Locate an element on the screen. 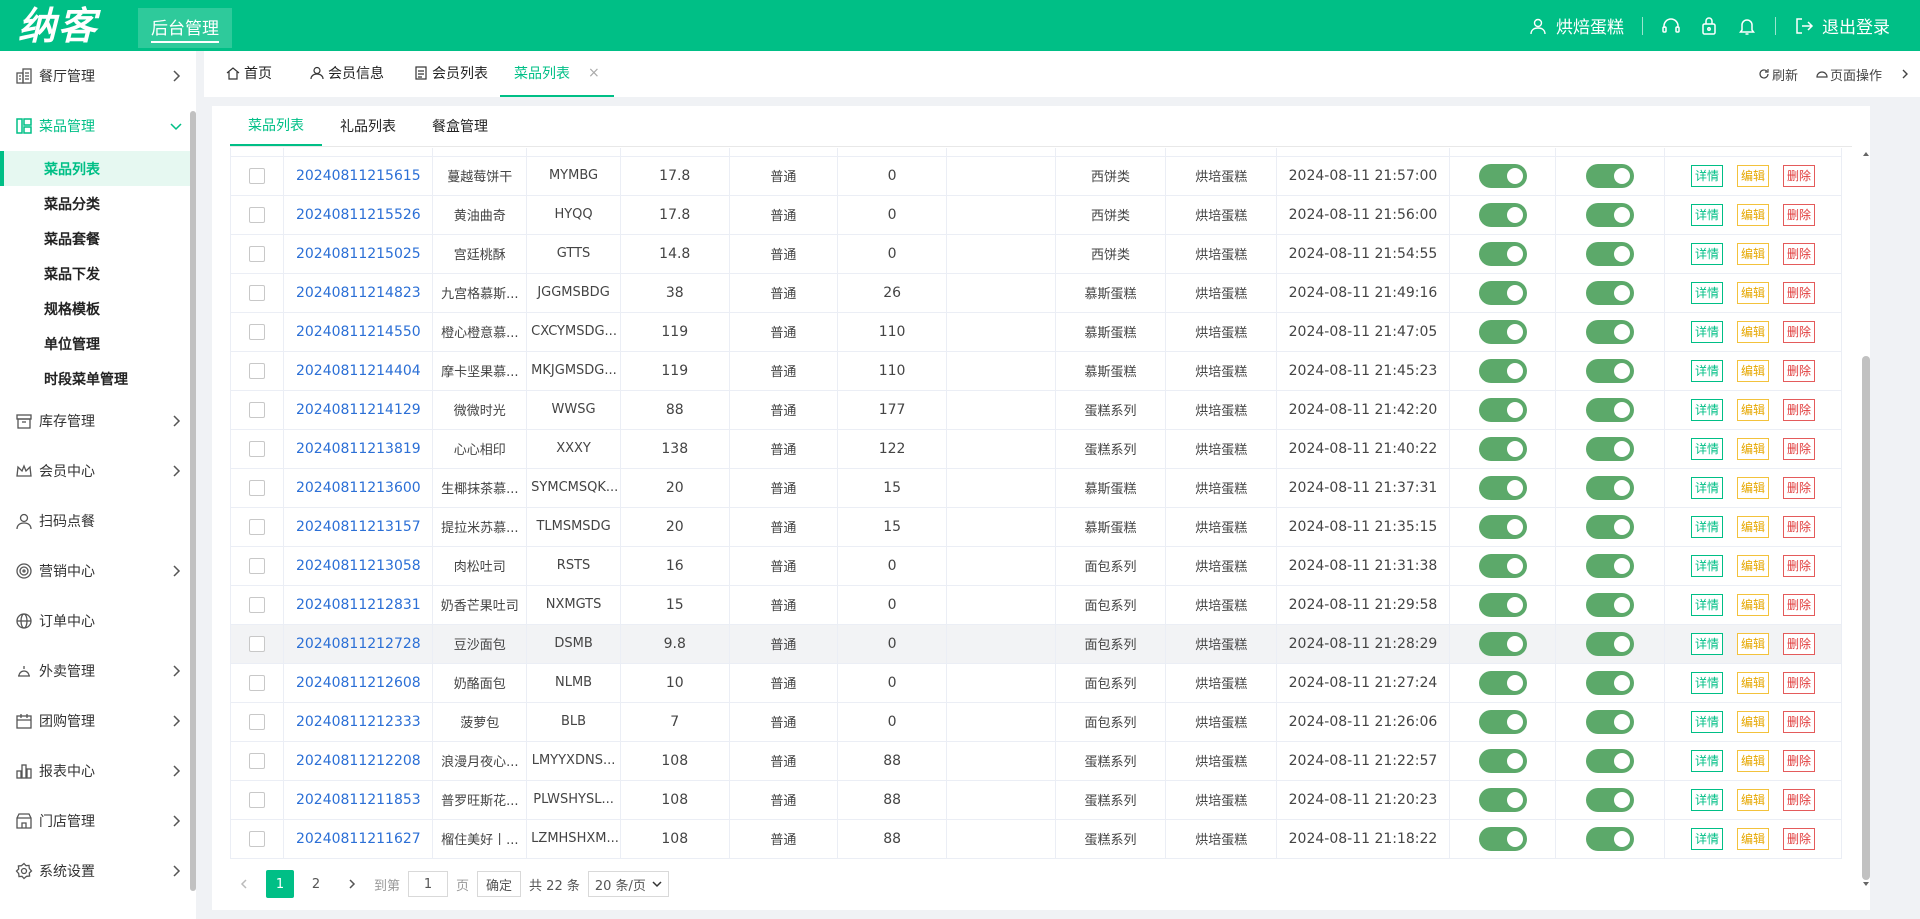 The height and width of the screenshot is (919, 1920). dish-code-link: 20240811212831 is located at coordinates (358, 605).